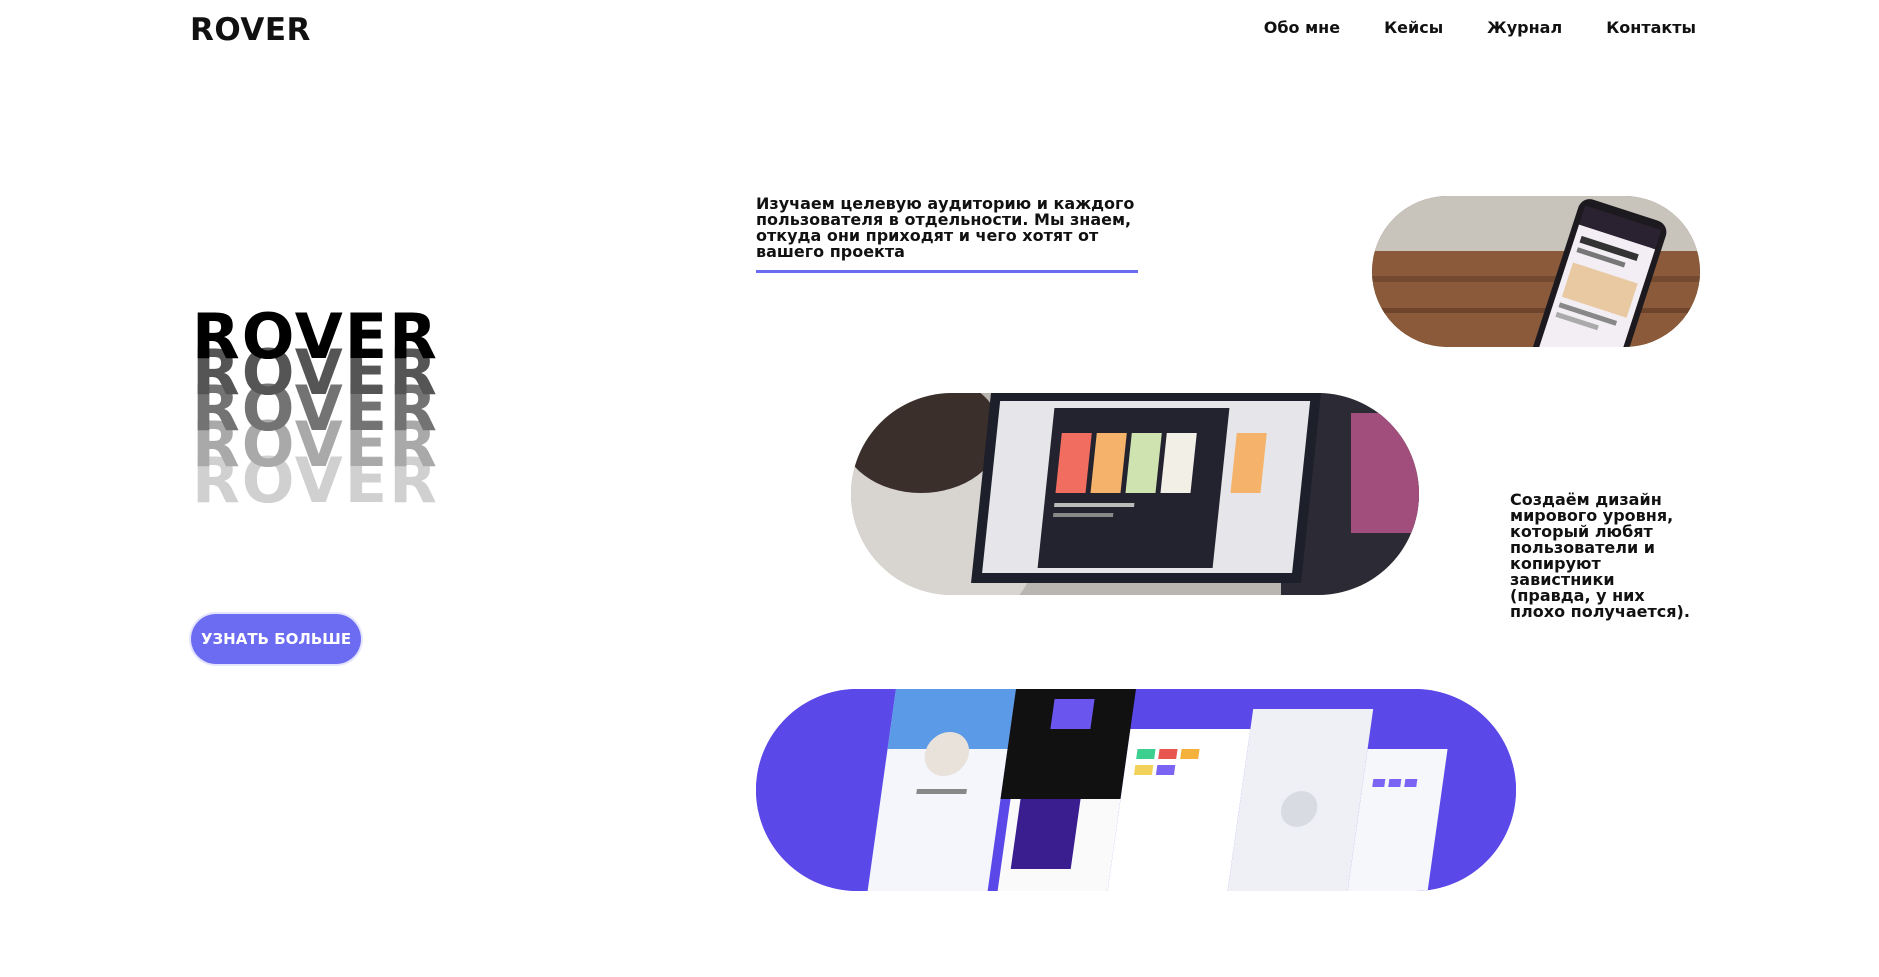 This screenshot has height=977, width=1879. What do you see at coordinates (315, 336) in the screenshot?
I see `hero-title: ROVER` at bounding box center [315, 336].